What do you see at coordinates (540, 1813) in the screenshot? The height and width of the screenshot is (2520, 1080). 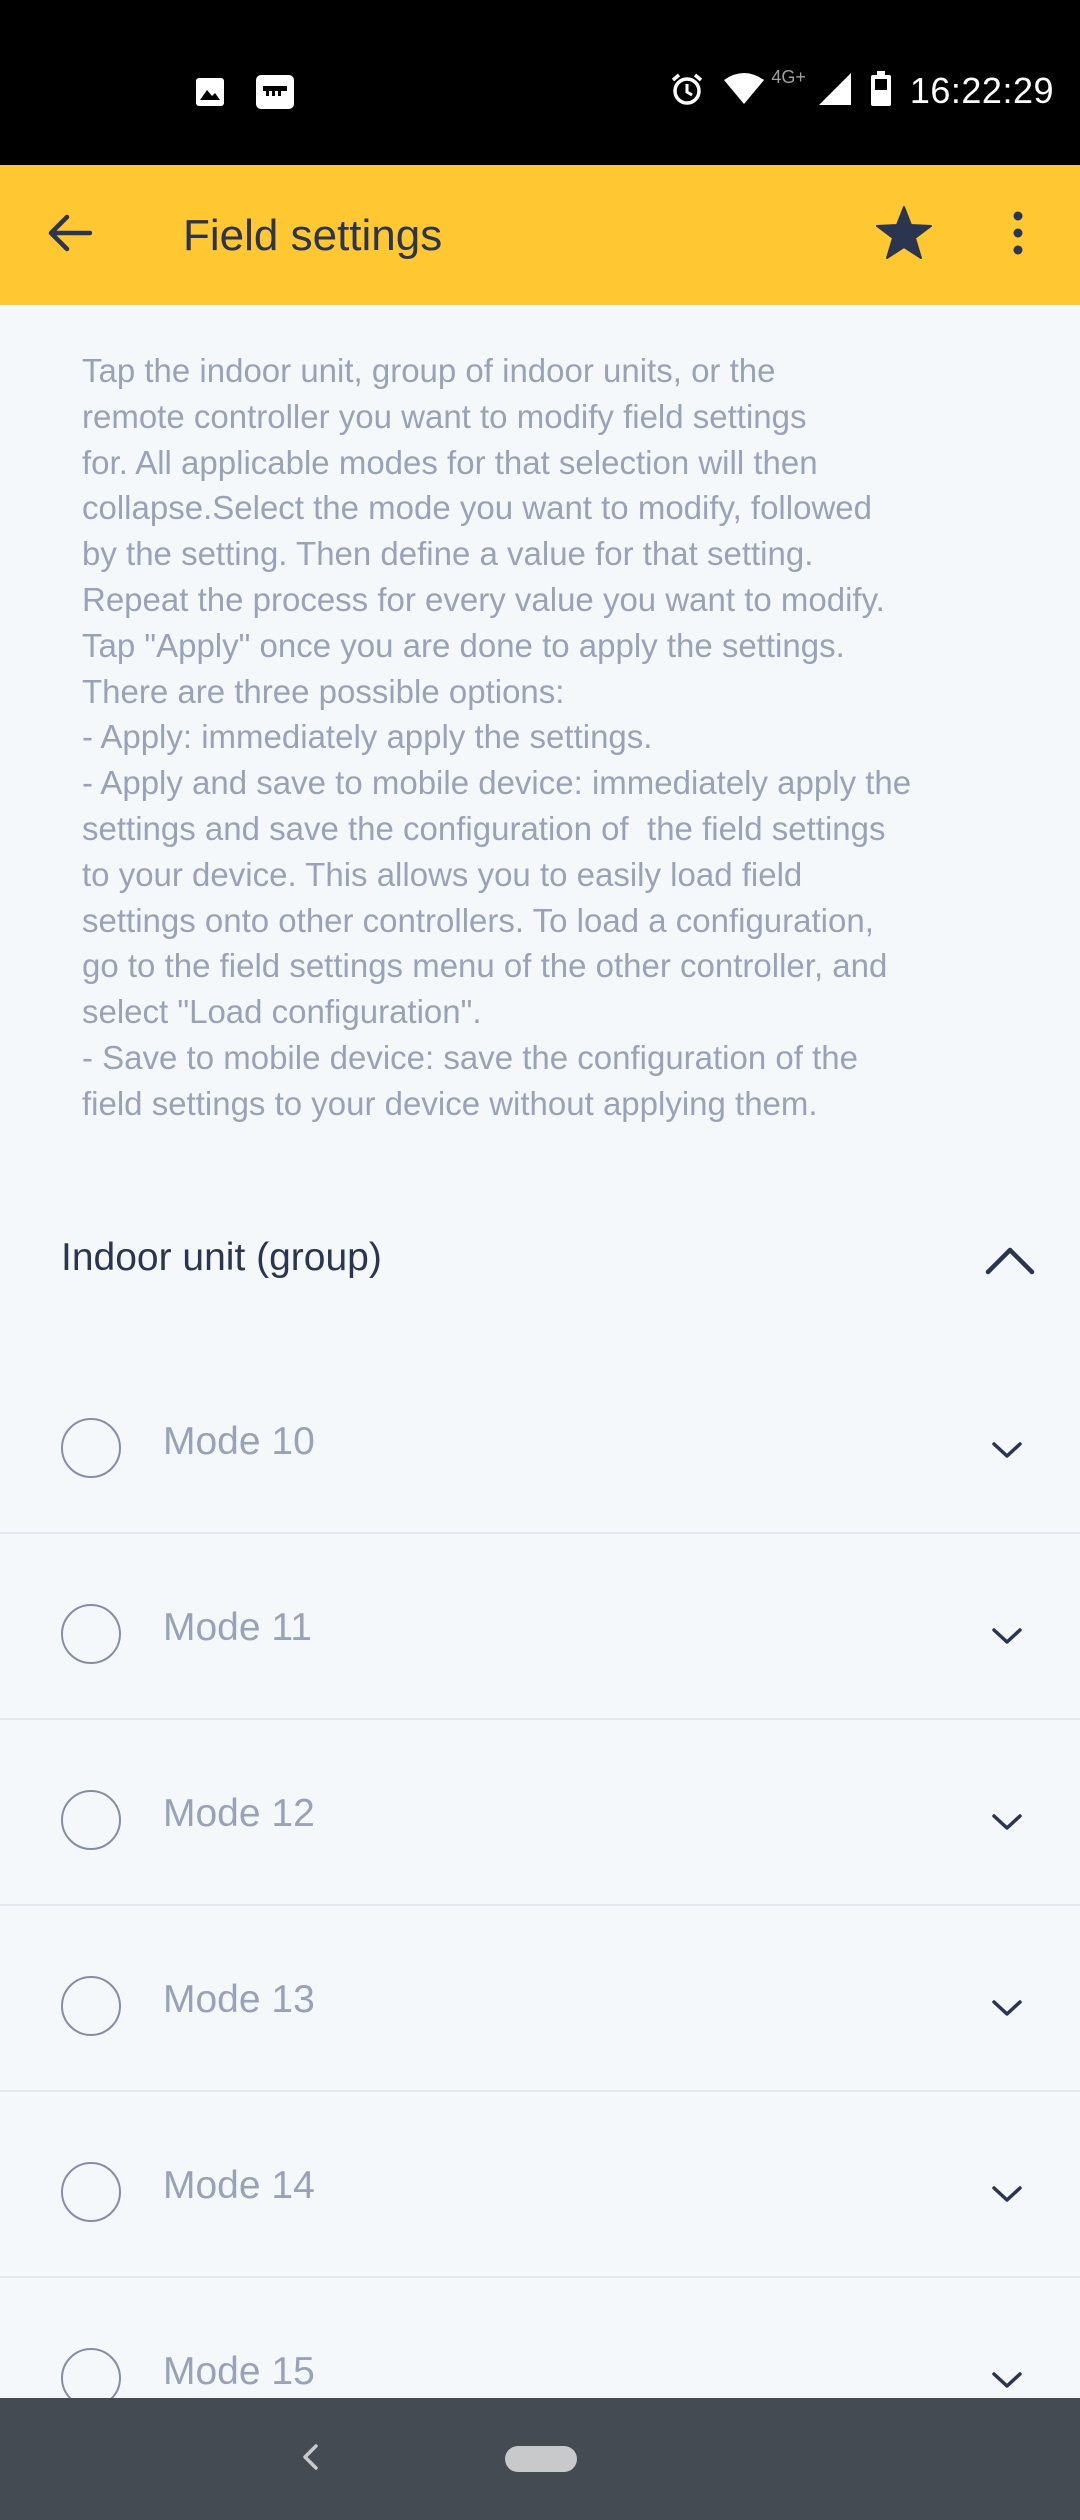 I see `mode-row: Mode 12` at bounding box center [540, 1813].